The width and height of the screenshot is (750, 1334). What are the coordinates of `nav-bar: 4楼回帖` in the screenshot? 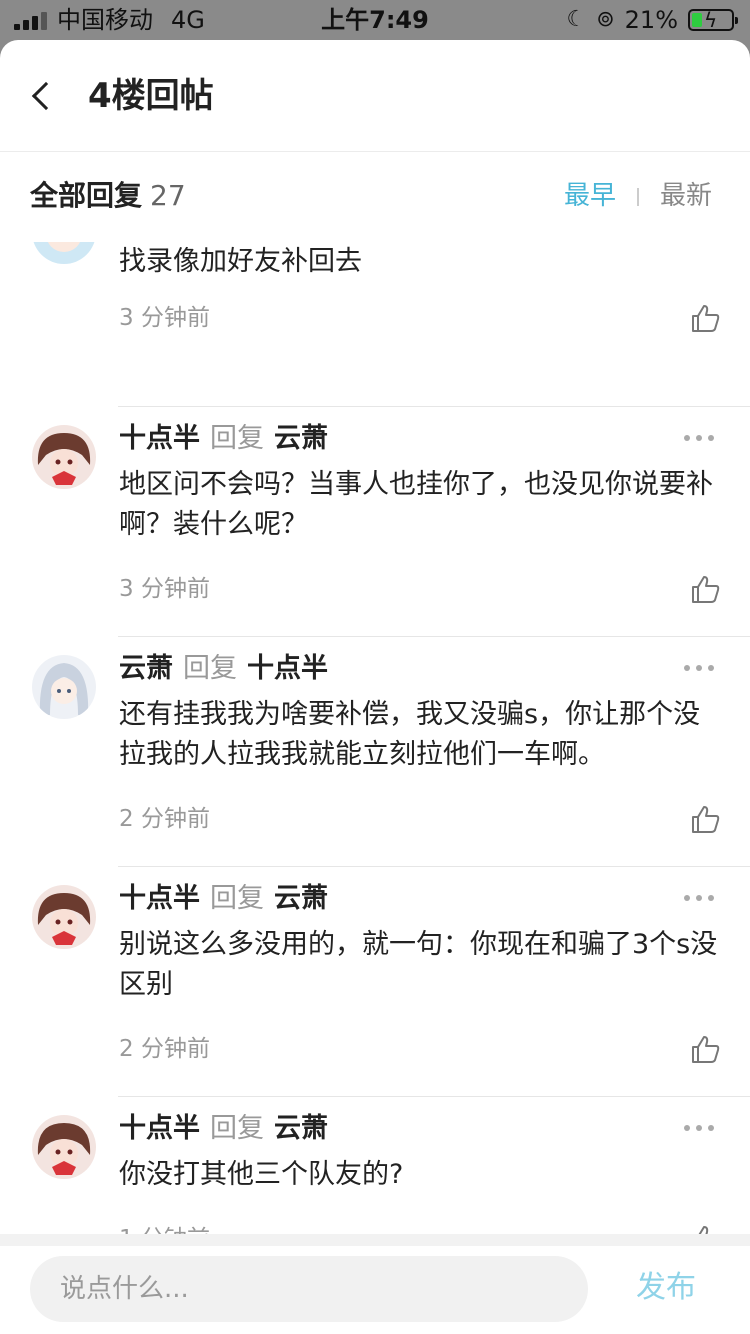 It's located at (375, 96).